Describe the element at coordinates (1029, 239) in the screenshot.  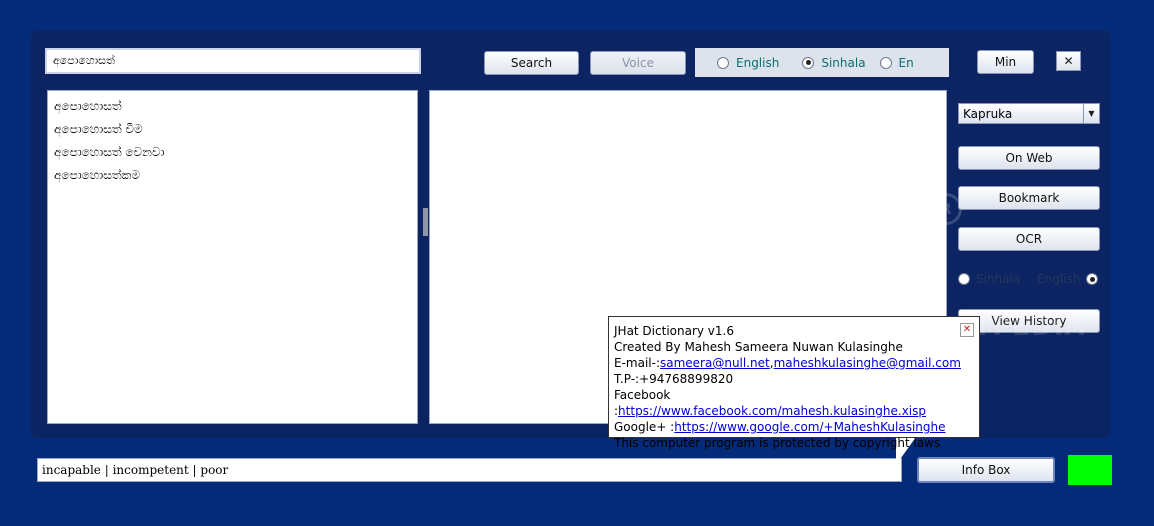
I see `ocr-button: OCR` at that location.